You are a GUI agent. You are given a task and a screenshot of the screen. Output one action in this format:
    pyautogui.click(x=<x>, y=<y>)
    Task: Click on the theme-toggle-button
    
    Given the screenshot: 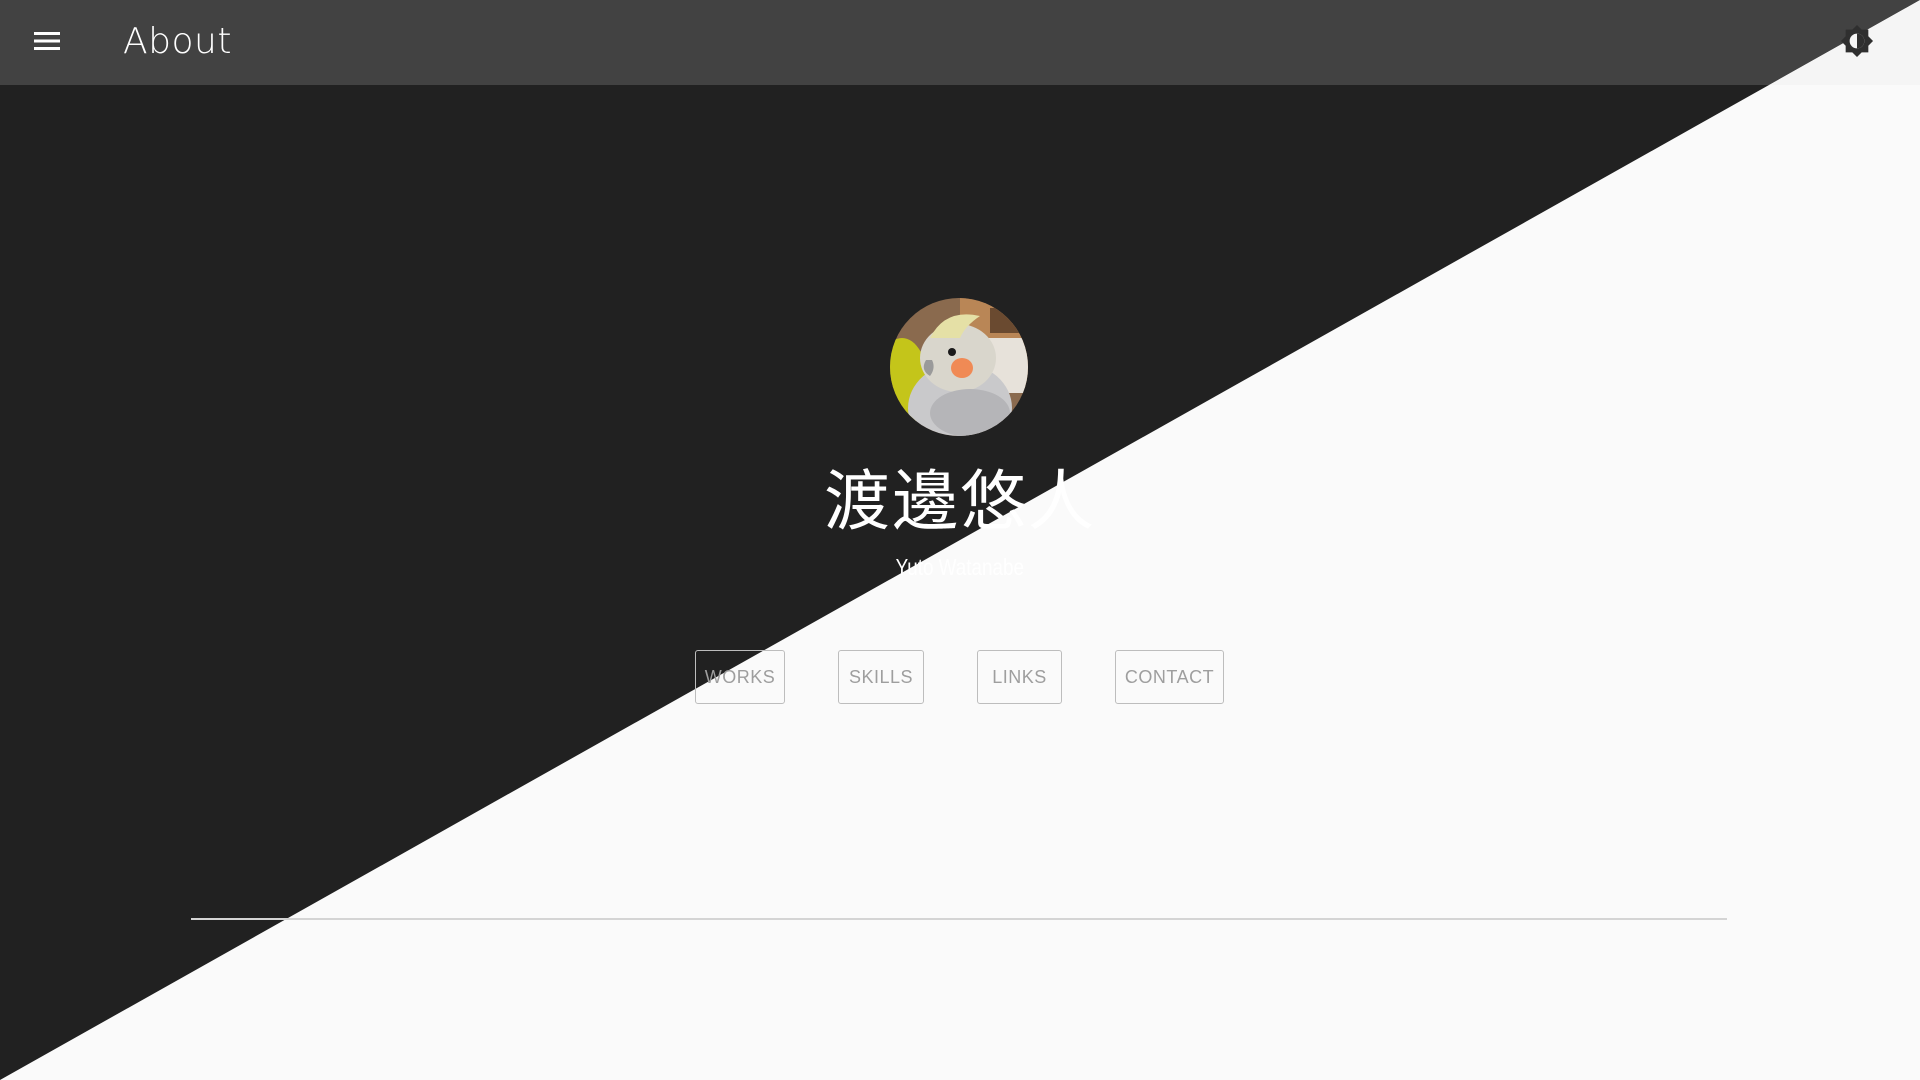 What is the action you would take?
    pyautogui.click(x=1857, y=43)
    